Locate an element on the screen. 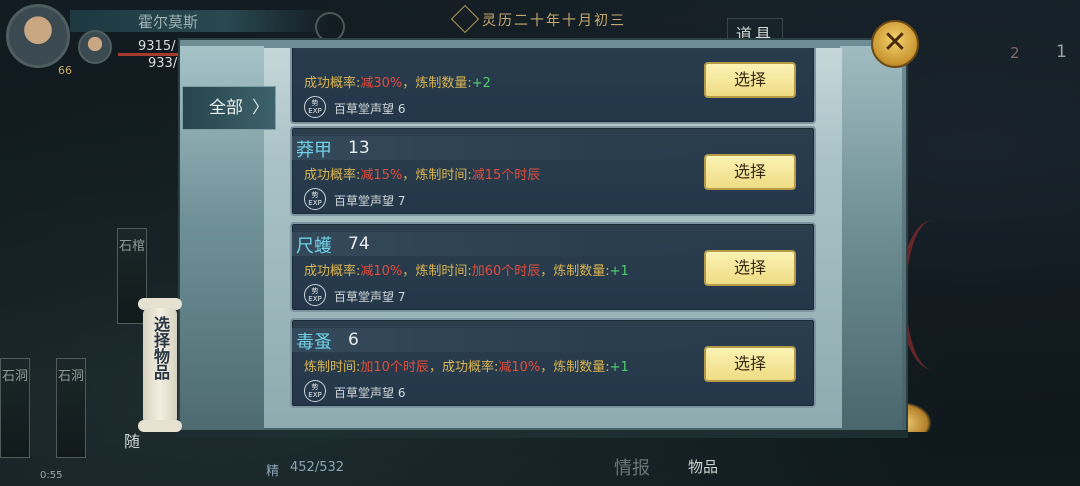  location-tag-shidong-1: 石洞 is located at coordinates (15, 408).